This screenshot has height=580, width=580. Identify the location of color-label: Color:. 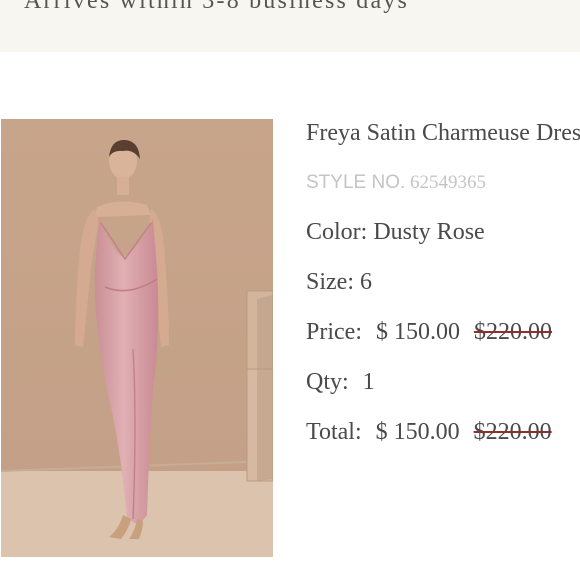
(337, 232).